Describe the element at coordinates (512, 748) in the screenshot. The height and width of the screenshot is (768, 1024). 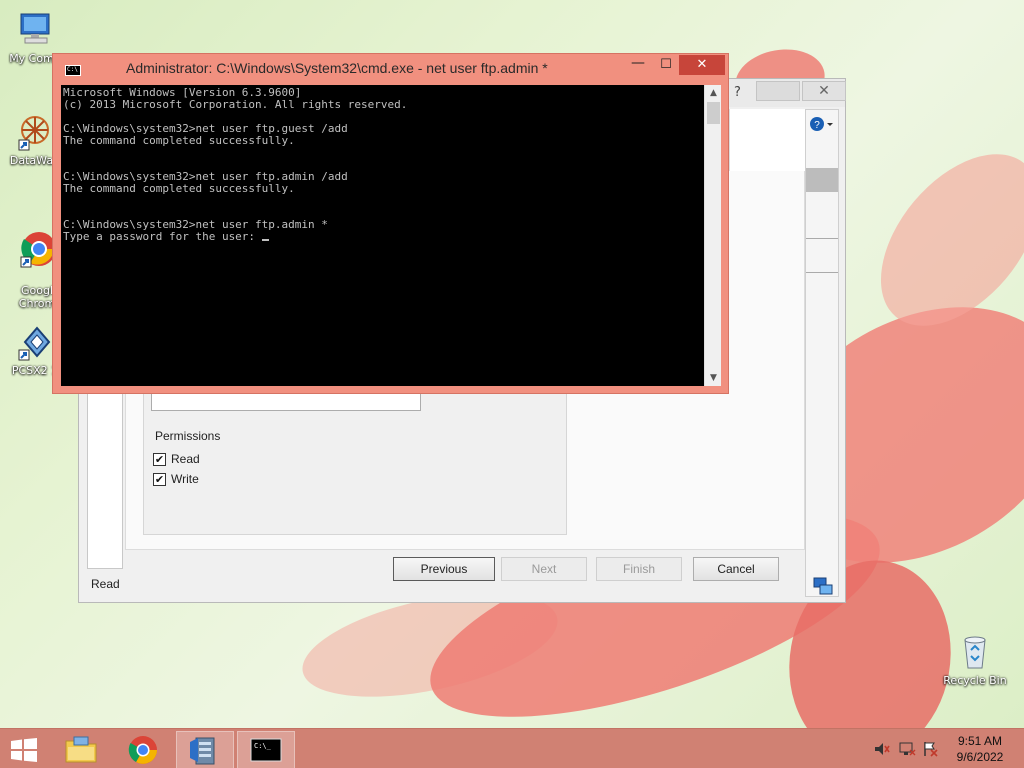
I see `taskbar: C:\_ 9:51 AM 9/6/2022` at that location.